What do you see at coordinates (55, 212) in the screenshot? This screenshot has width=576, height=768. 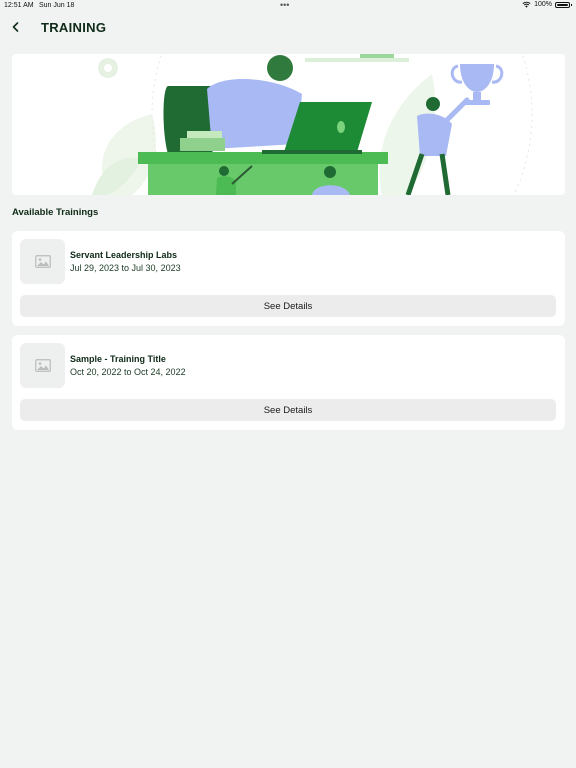 I see `section-title: Available Trainings` at bounding box center [55, 212].